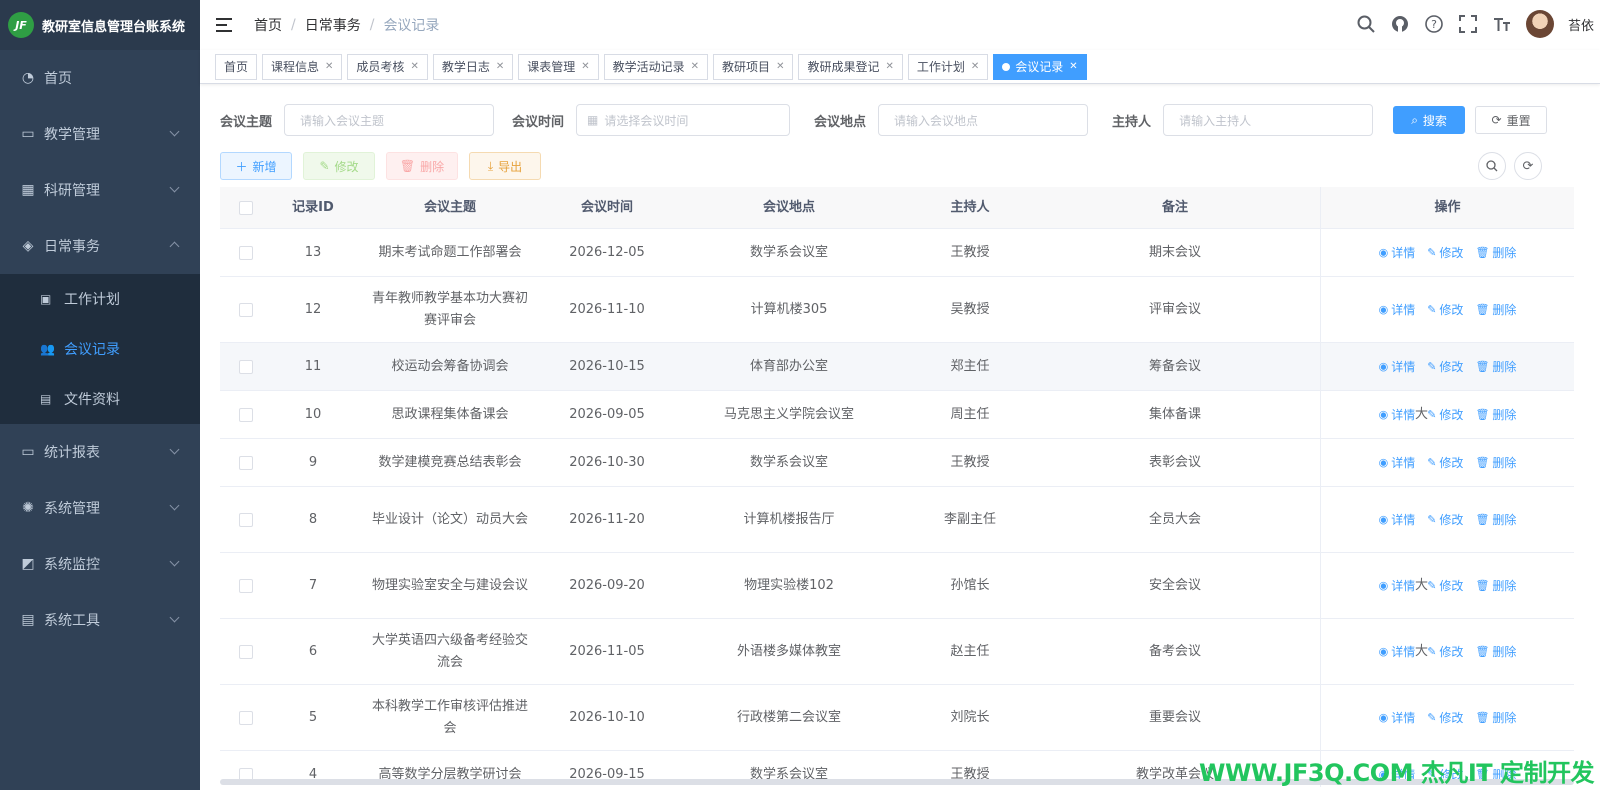 This screenshot has width=1600, height=790. I want to click on tag-9: 会议记录 ✕, so click(1040, 66).